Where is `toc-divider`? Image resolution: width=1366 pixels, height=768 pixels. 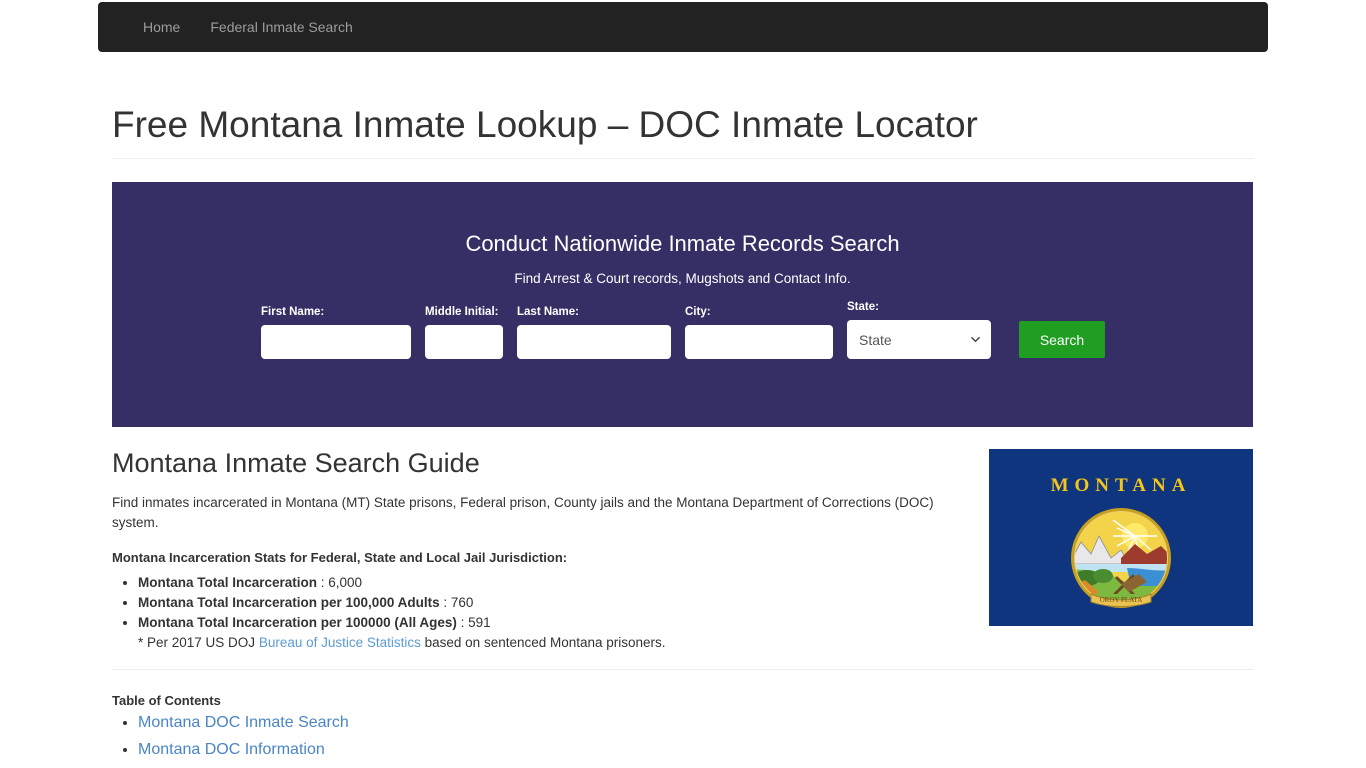 toc-divider is located at coordinates (683, 669).